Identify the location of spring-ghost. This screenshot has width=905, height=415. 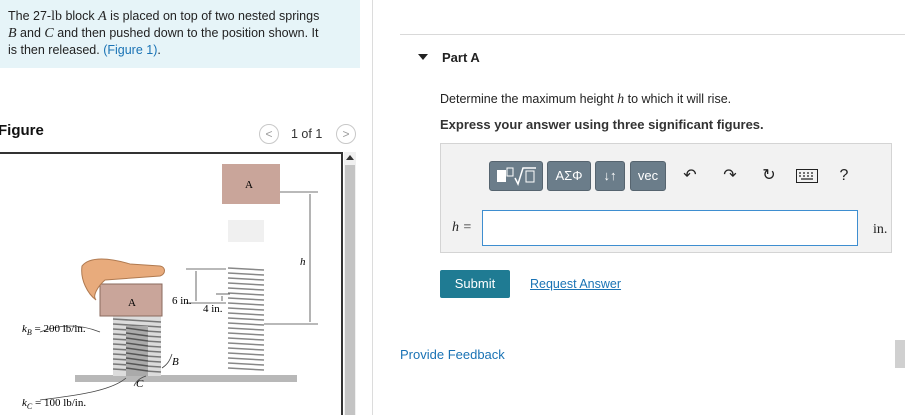
(246, 231).